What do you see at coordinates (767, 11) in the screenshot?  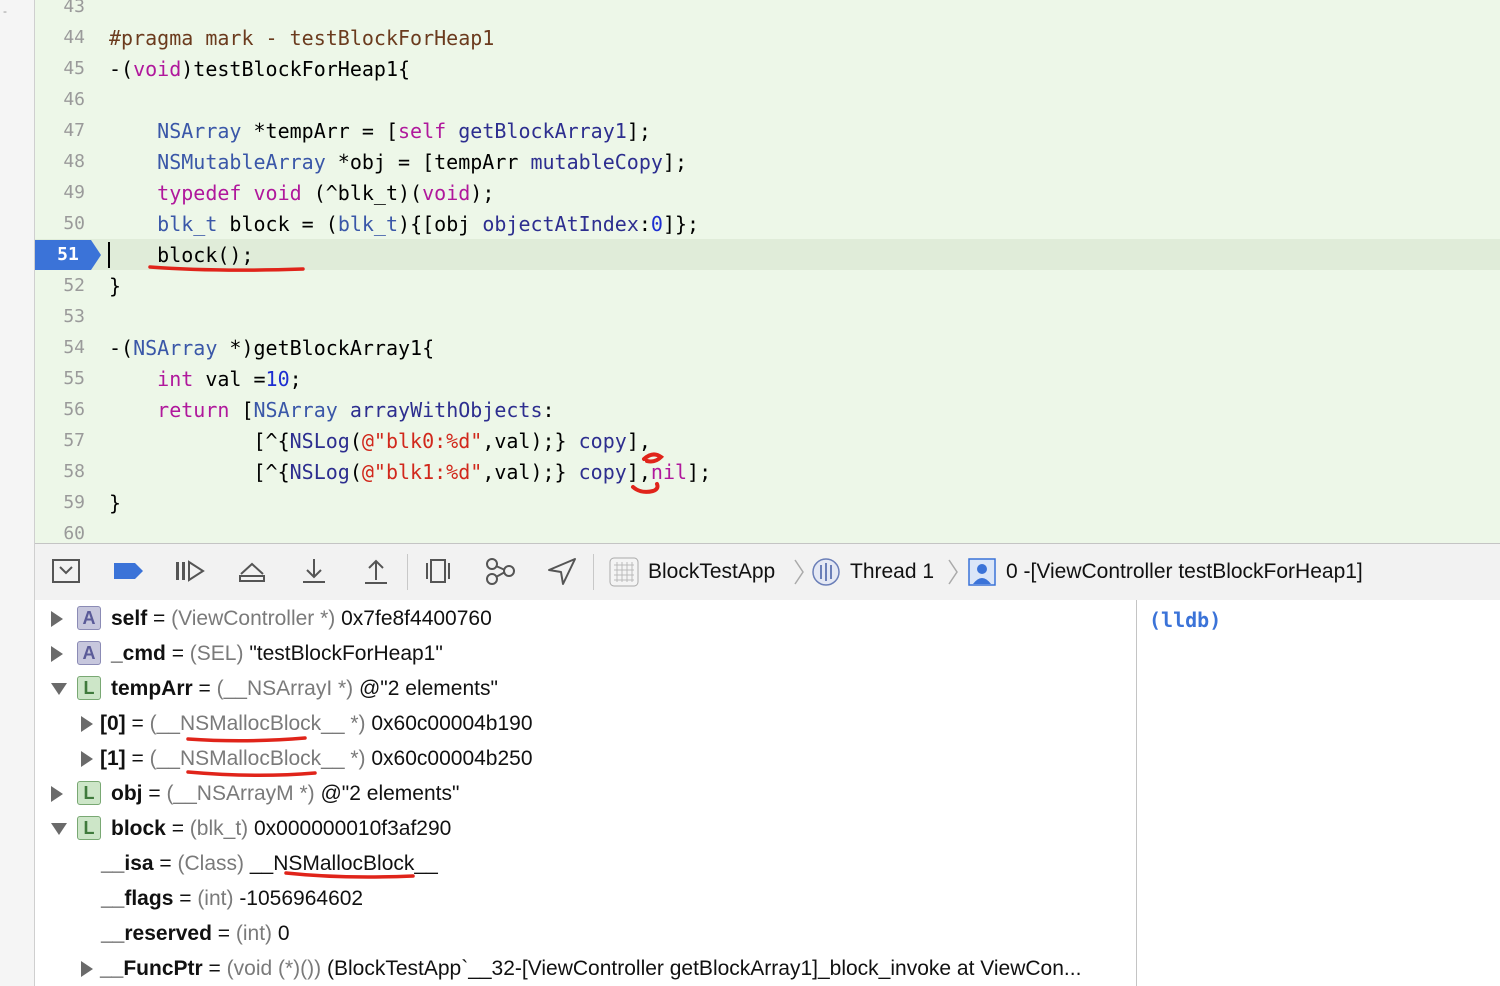 I see `code-line: 43` at bounding box center [767, 11].